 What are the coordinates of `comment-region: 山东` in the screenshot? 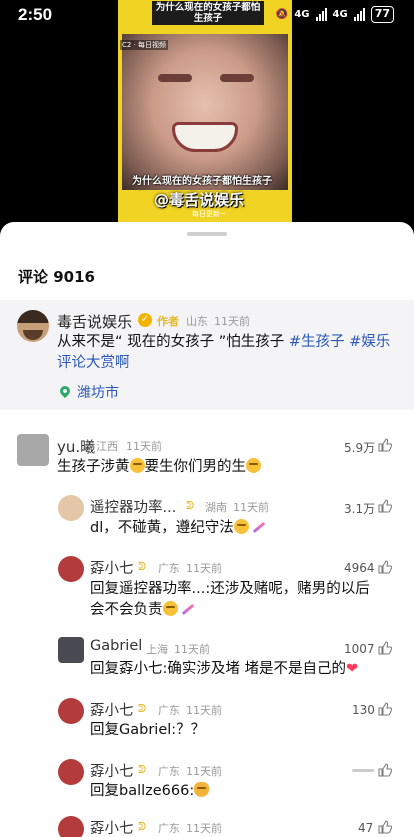 It's located at (197, 321).